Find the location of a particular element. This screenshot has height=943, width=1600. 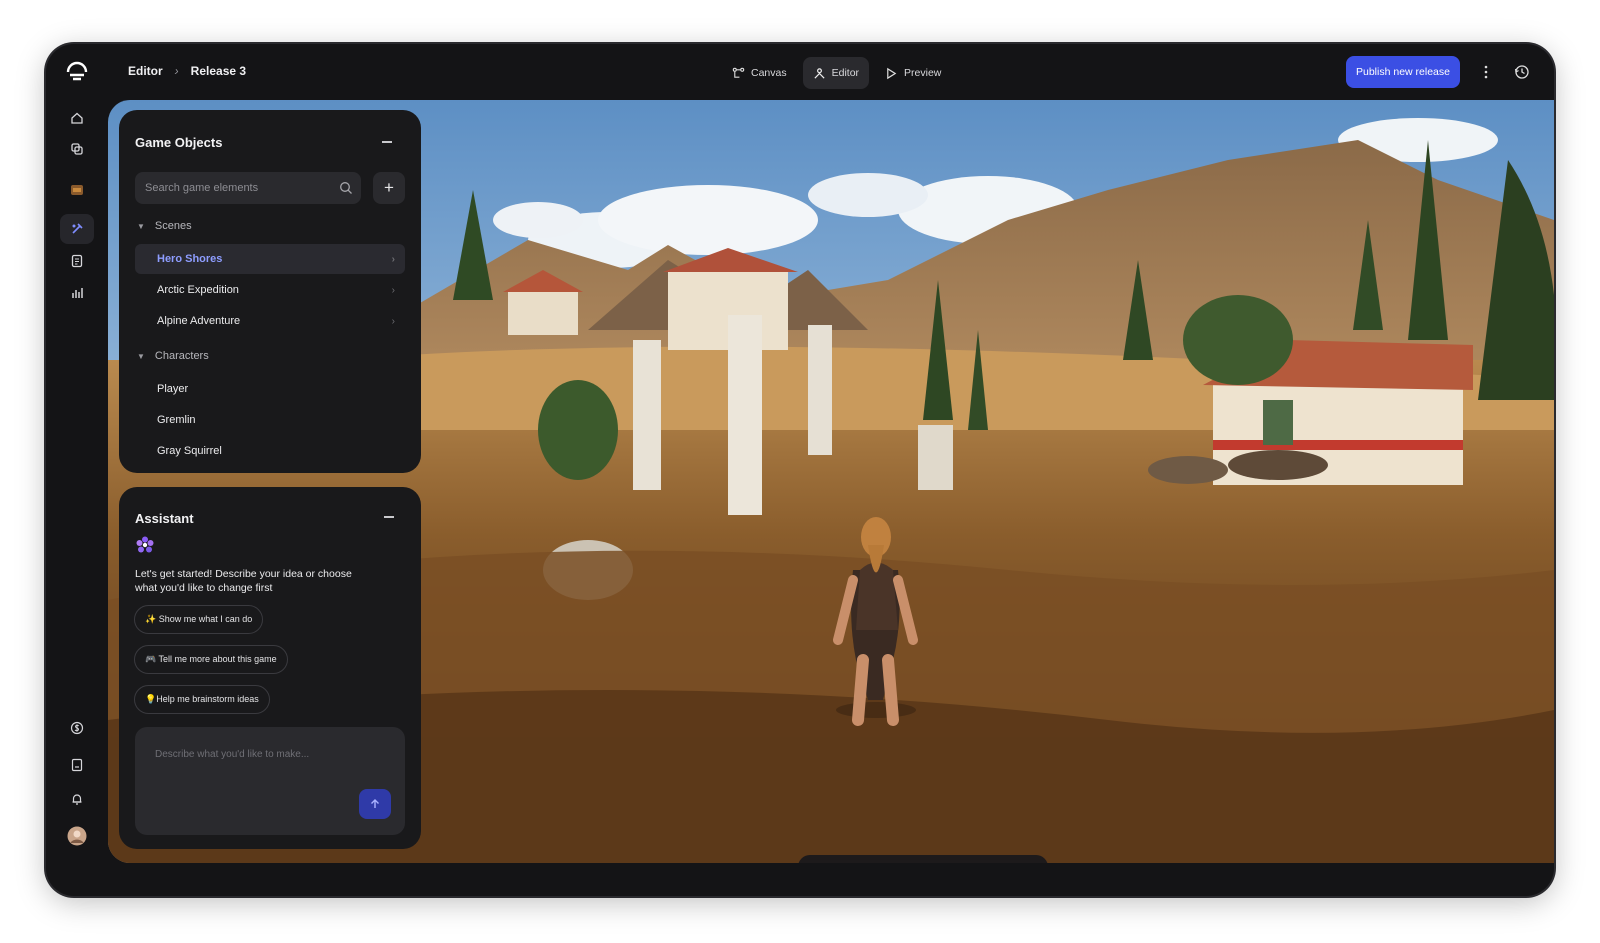

assistant-title: Assistant is located at coordinates (164, 518).